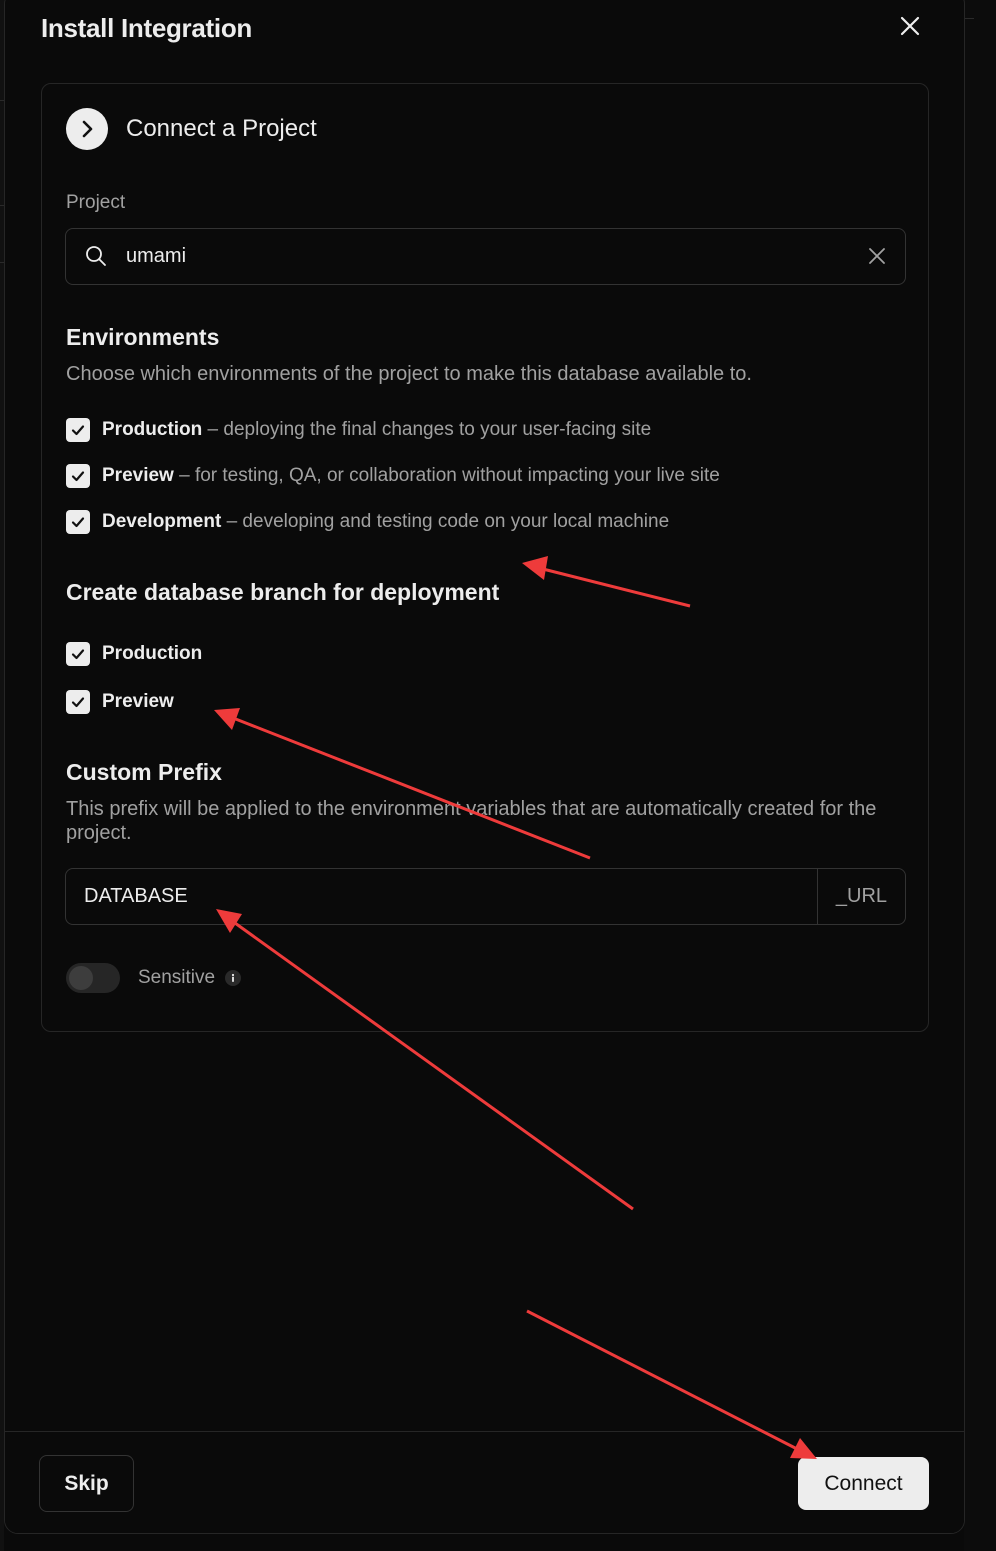 The image size is (996, 1551). I want to click on env-development-checkbox, so click(78, 522).